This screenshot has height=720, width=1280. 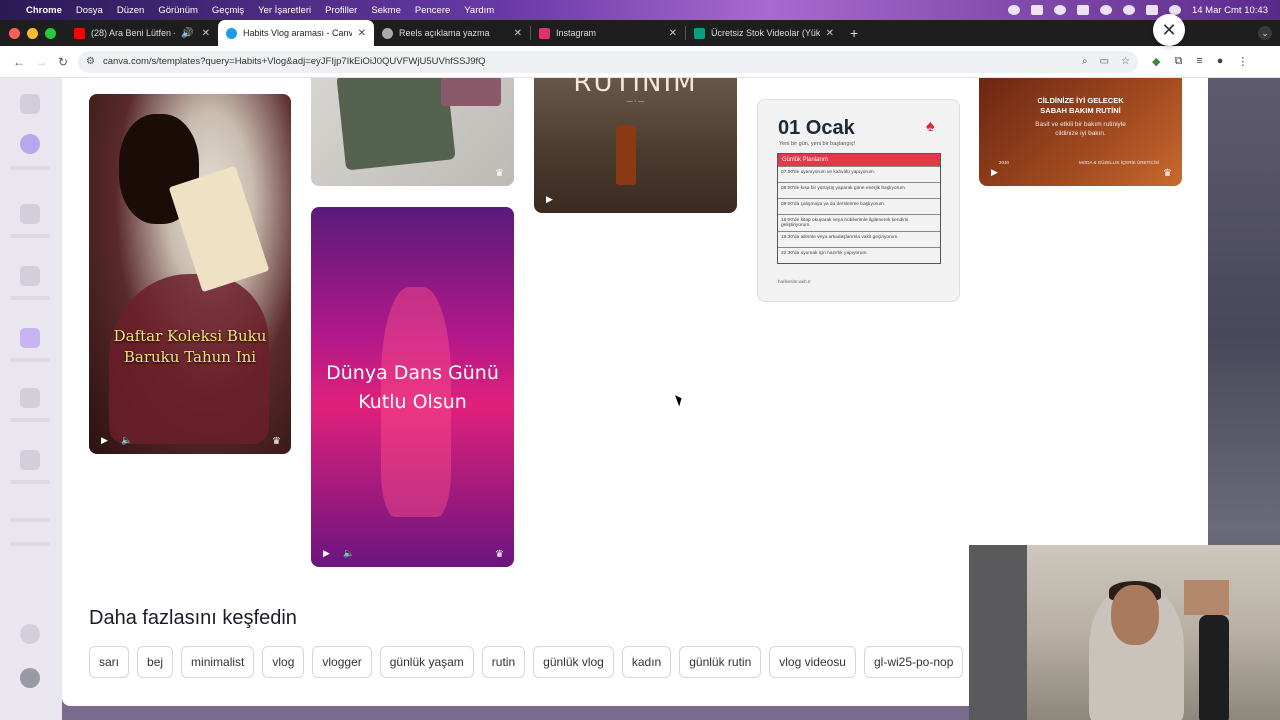 What do you see at coordinates (1004, 162) in the screenshot?
I see `card-year: 2030` at bounding box center [1004, 162].